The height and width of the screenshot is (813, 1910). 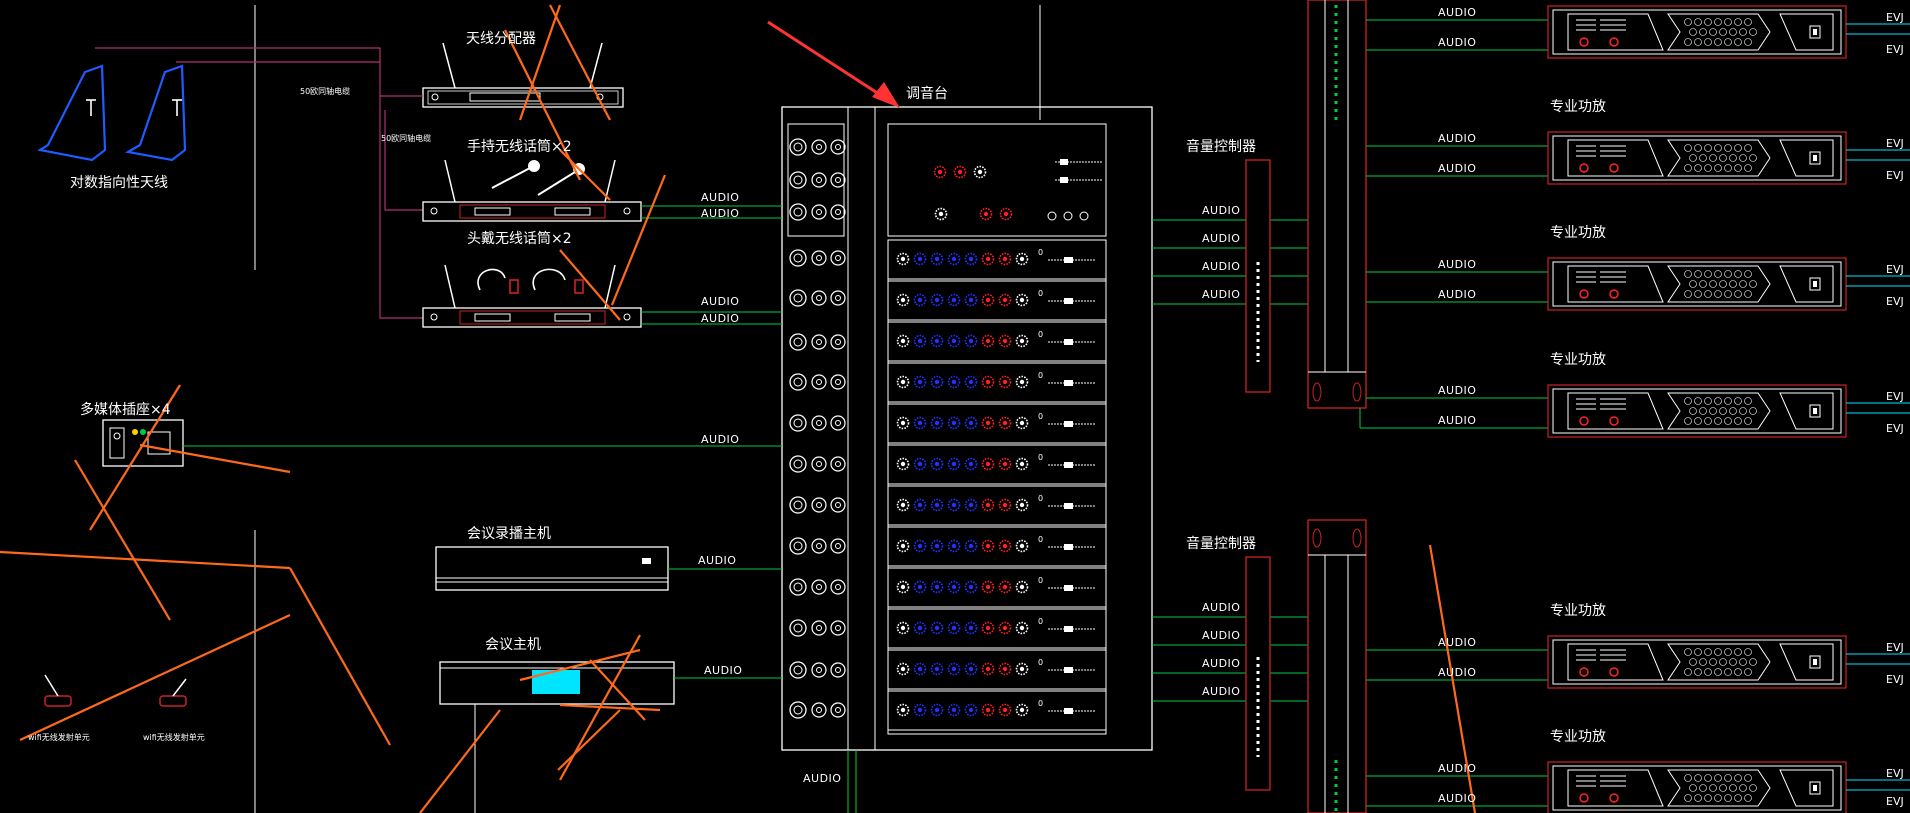 I want to click on antenna-icon, so click(x=112, y=113).